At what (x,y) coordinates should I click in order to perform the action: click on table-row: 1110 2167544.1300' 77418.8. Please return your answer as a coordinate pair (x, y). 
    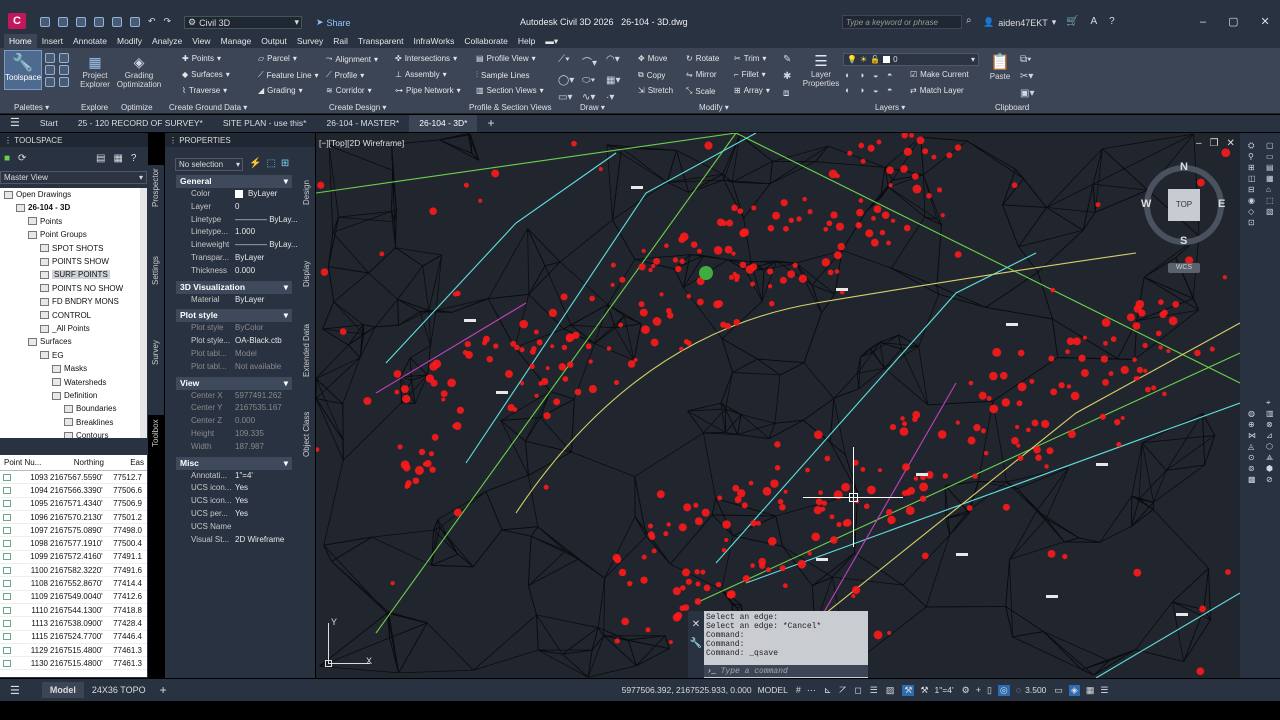
    Looking at the image, I should click on (73, 611).